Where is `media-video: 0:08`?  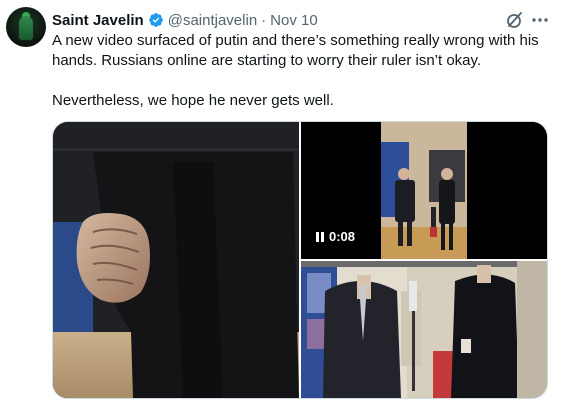
media-video: 0:08 is located at coordinates (424, 190).